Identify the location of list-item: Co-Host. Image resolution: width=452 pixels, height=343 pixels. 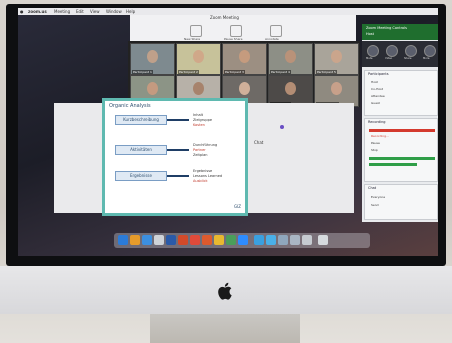
(377, 89).